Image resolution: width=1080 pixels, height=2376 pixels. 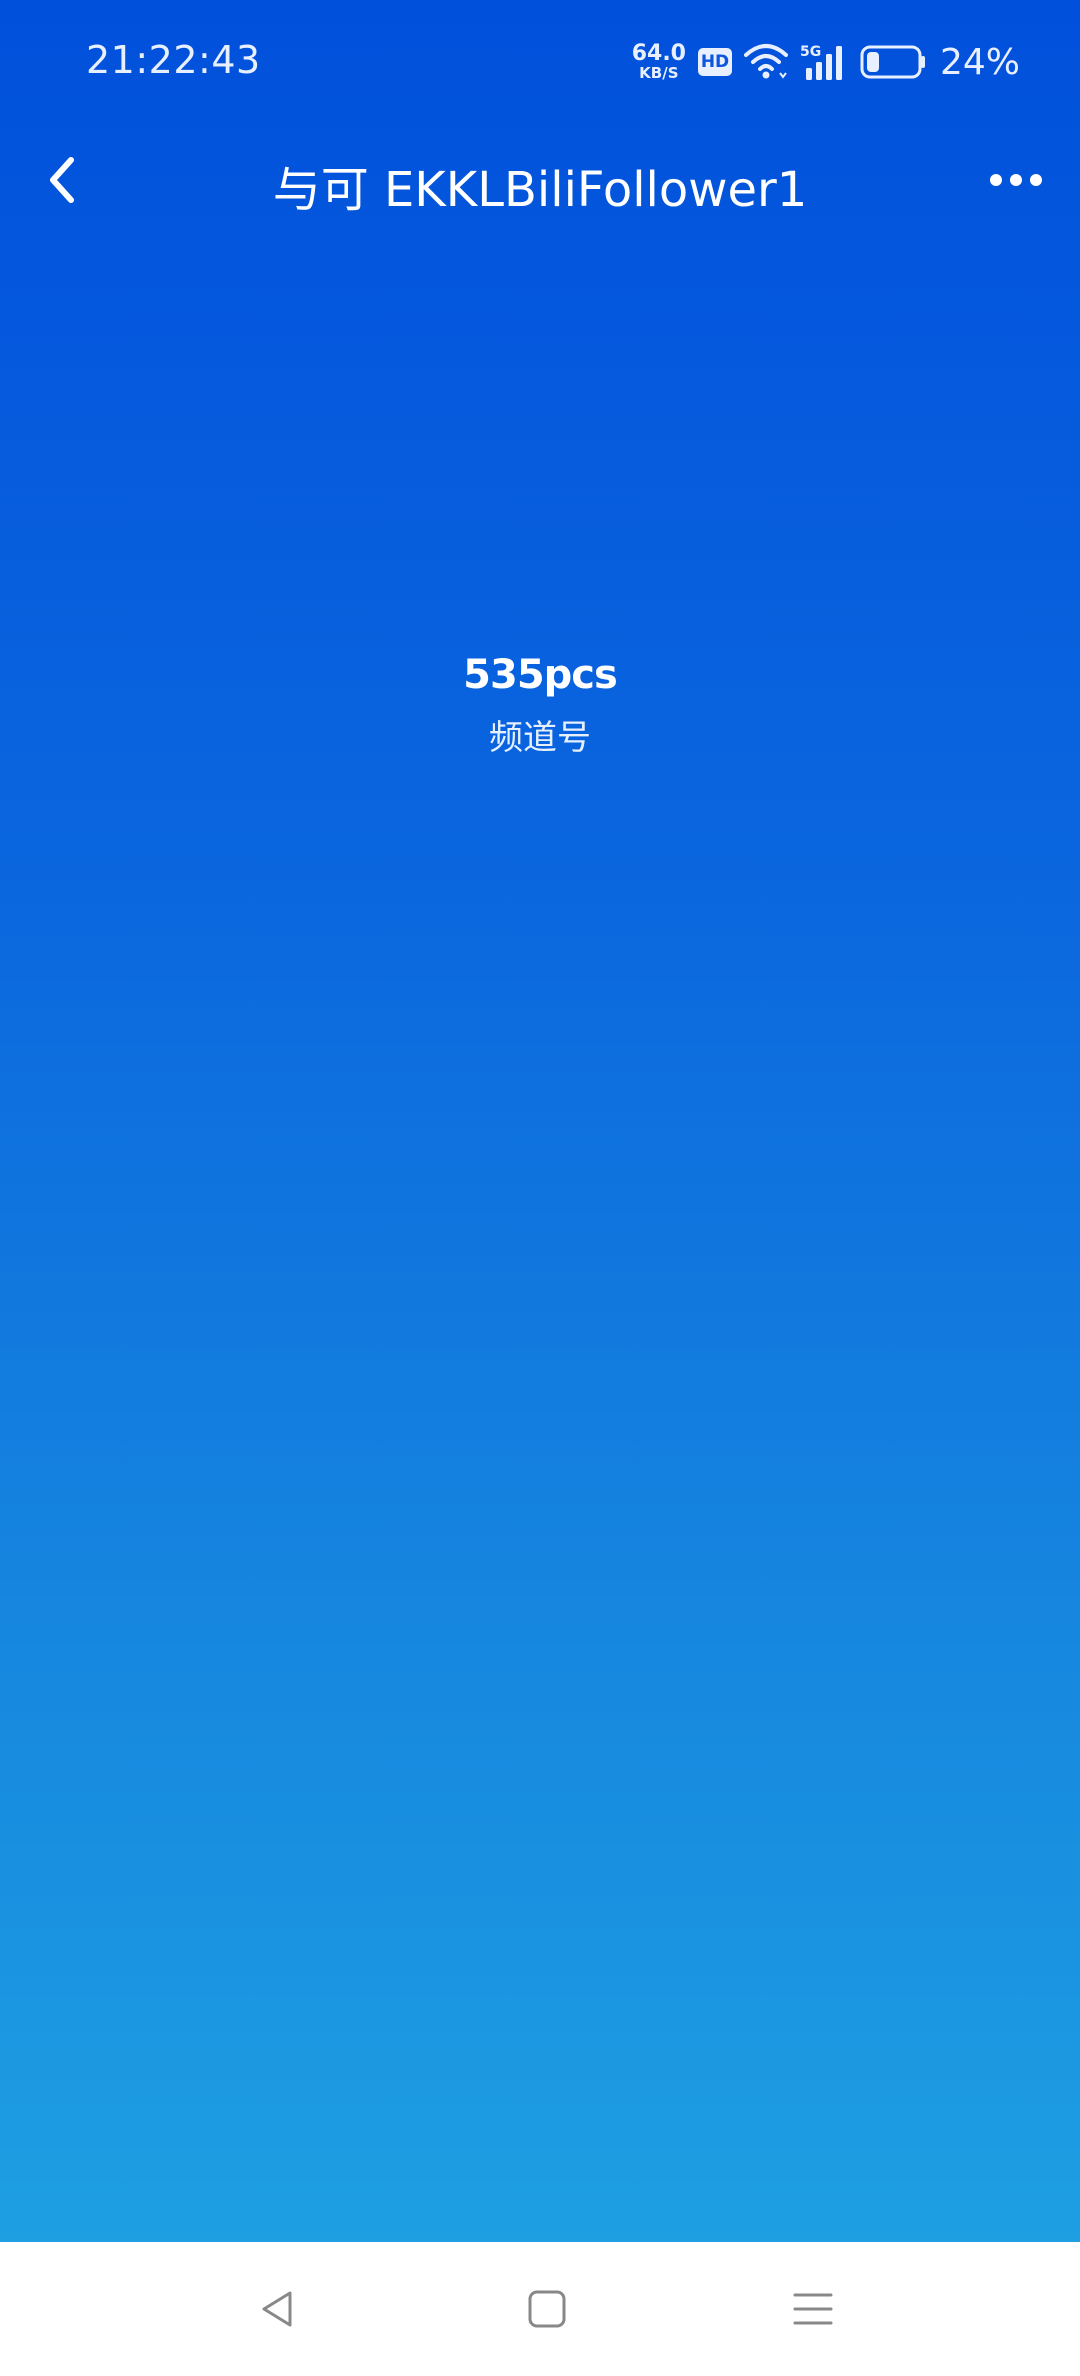 I want to click on nav-home-button, so click(x=547, y=2309).